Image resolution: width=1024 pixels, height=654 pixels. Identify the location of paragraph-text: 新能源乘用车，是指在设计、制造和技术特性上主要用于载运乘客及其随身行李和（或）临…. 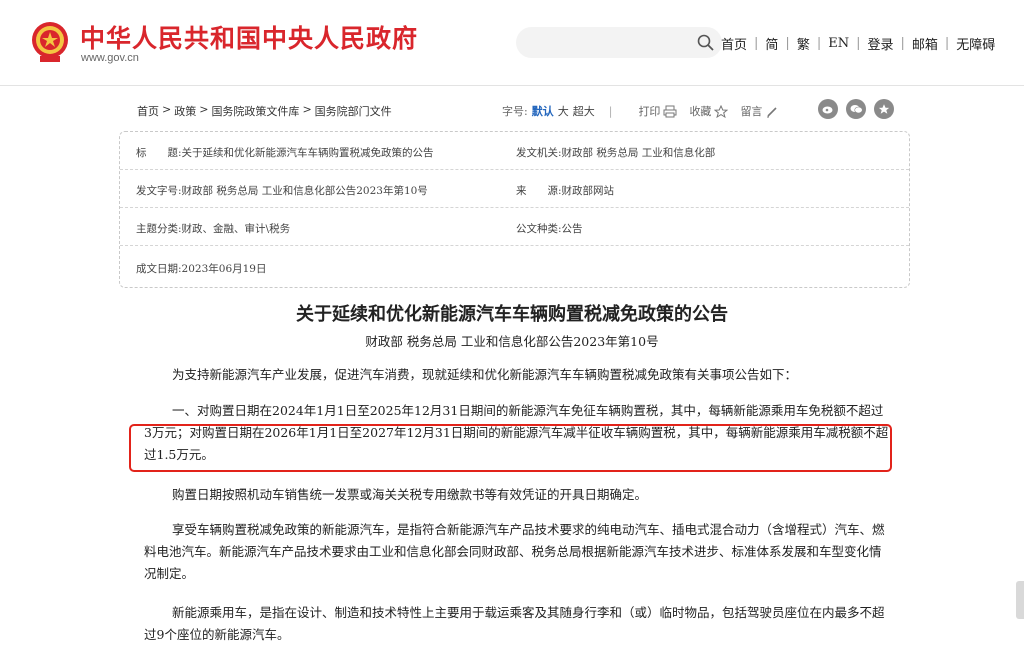
(514, 623).